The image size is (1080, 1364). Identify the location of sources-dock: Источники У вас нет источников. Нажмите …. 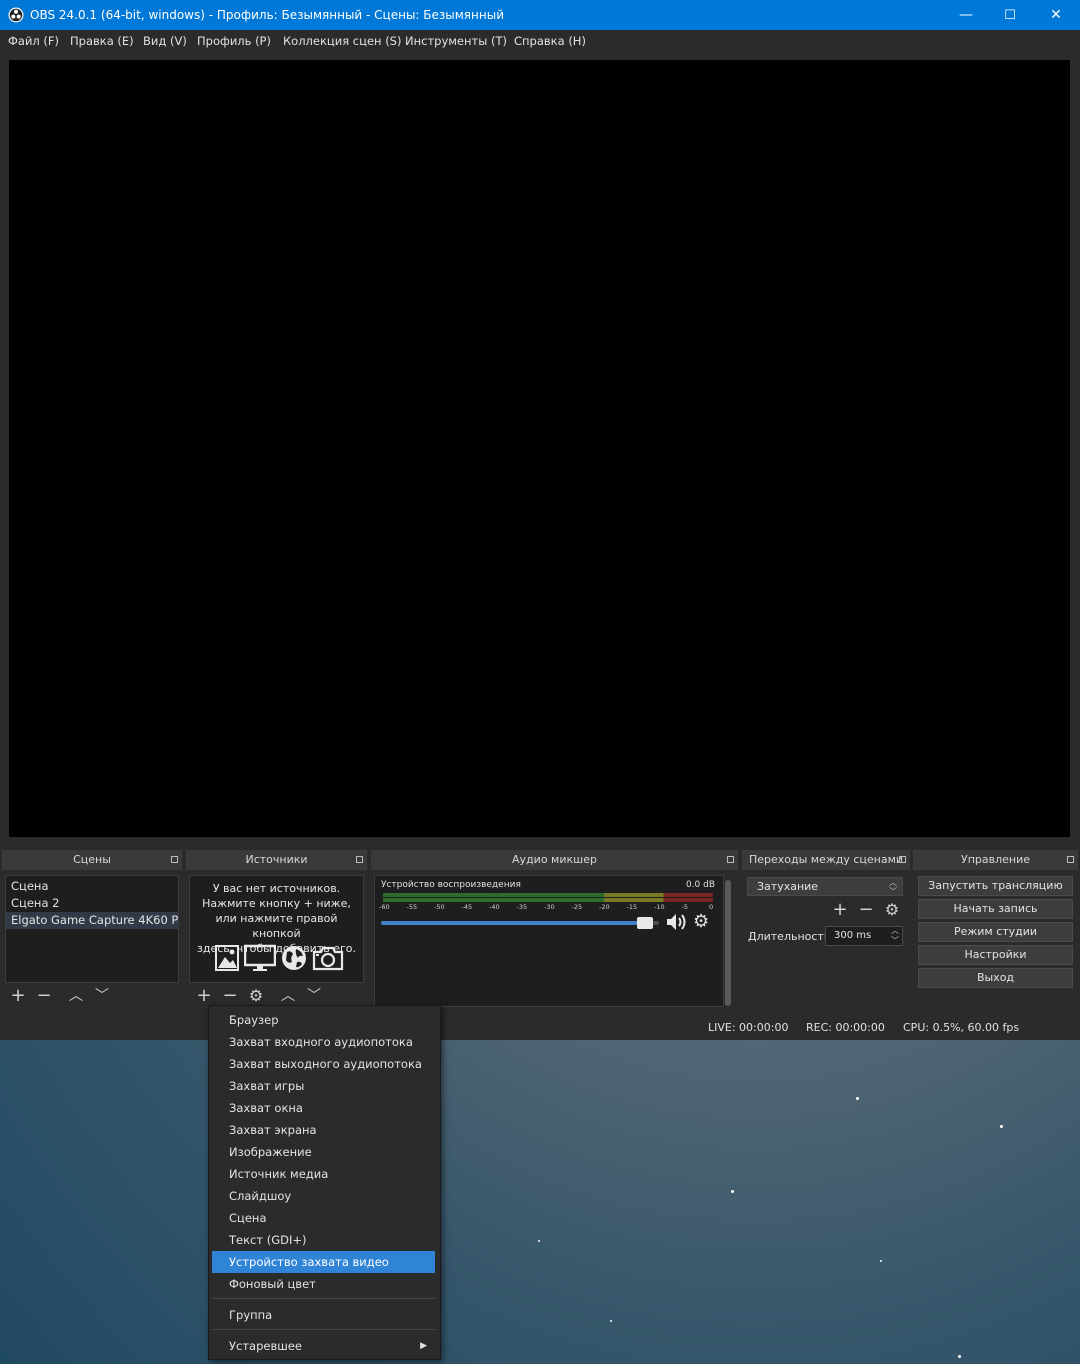
(276, 930).